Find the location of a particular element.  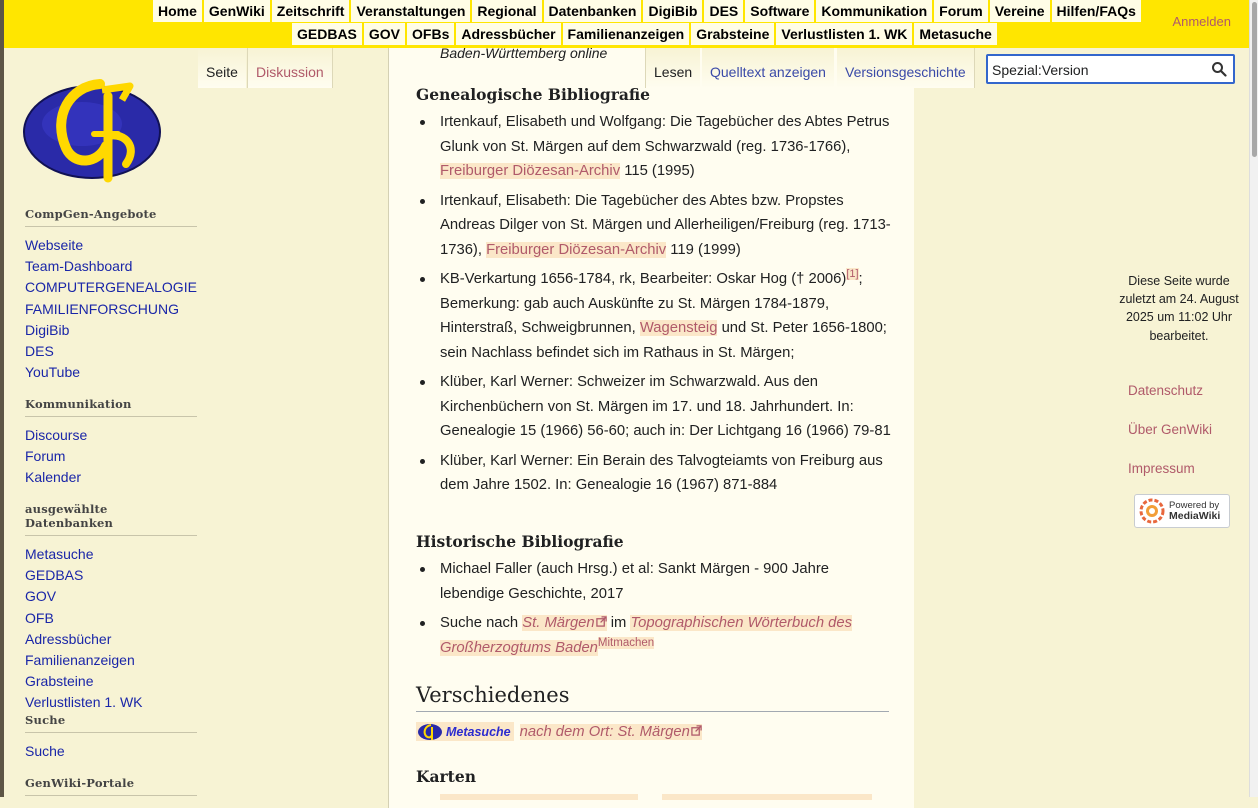

sidebar-item-computergenealogie: COMPUTERGENEALOGIE is located at coordinates (111, 287).